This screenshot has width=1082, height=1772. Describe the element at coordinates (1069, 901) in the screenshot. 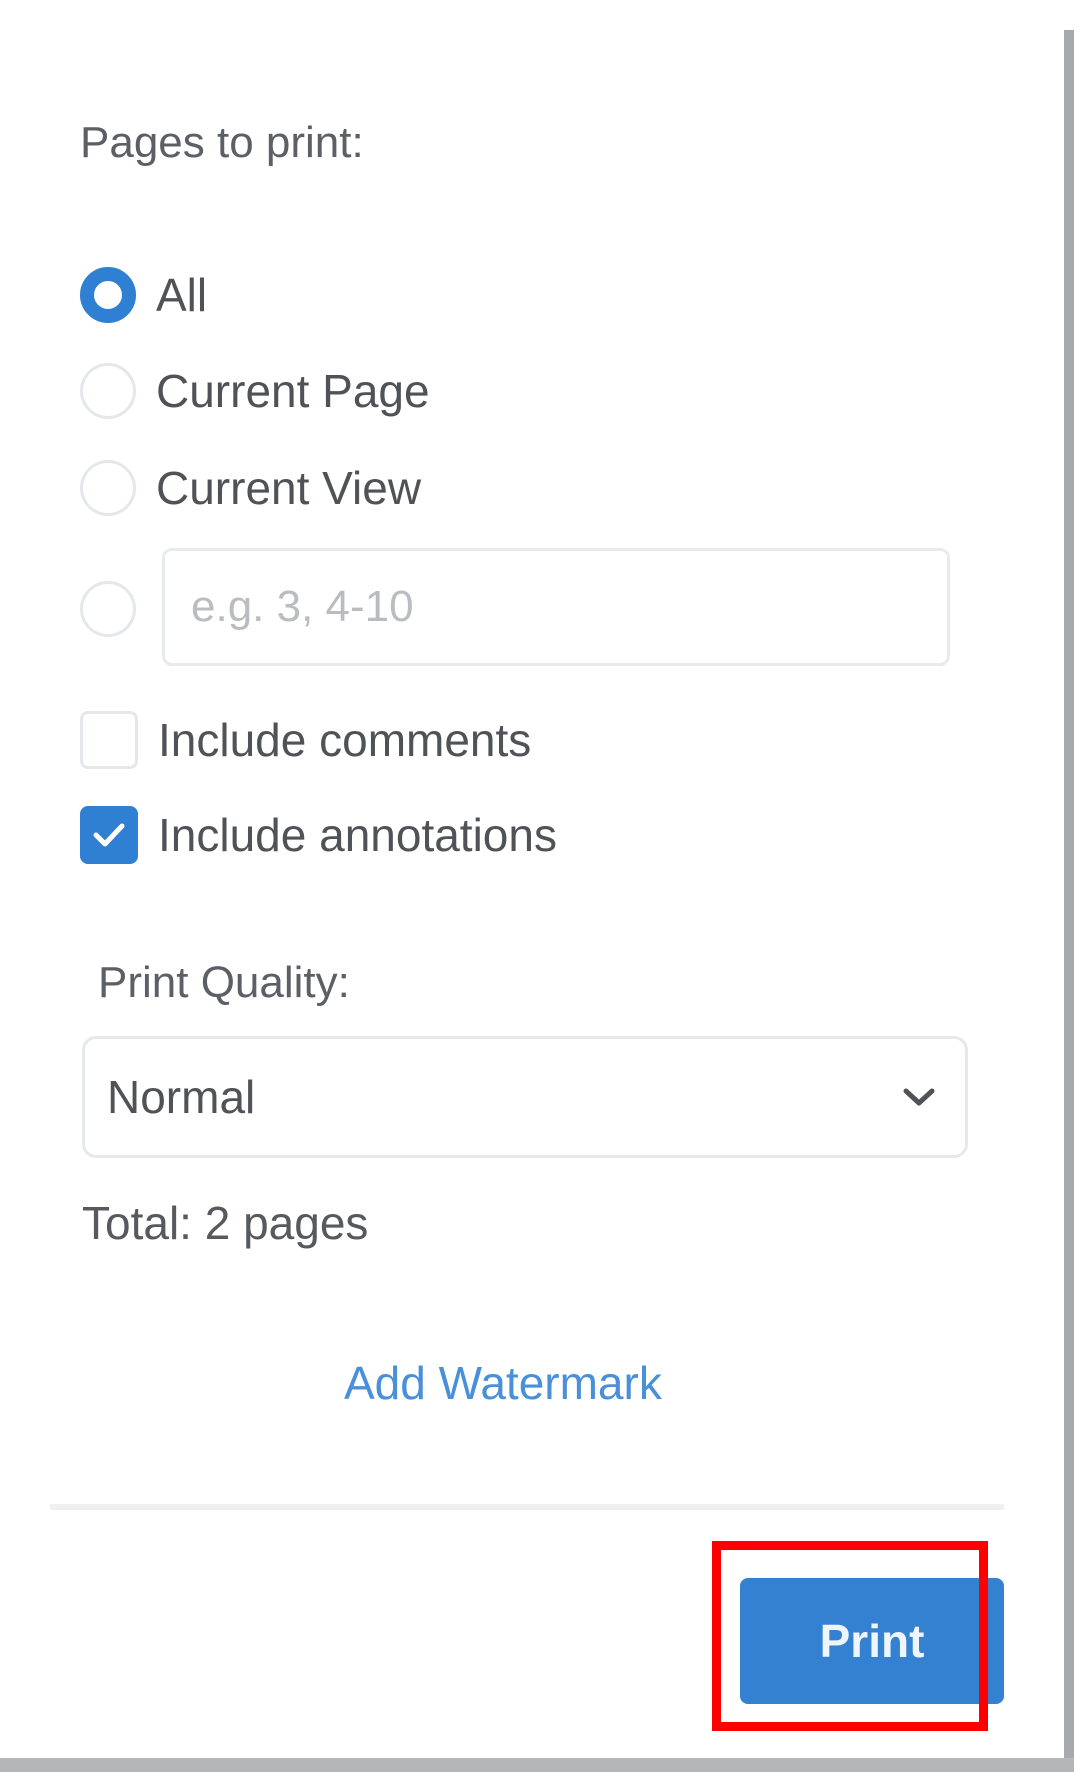

I see `panel-right-edge` at that location.